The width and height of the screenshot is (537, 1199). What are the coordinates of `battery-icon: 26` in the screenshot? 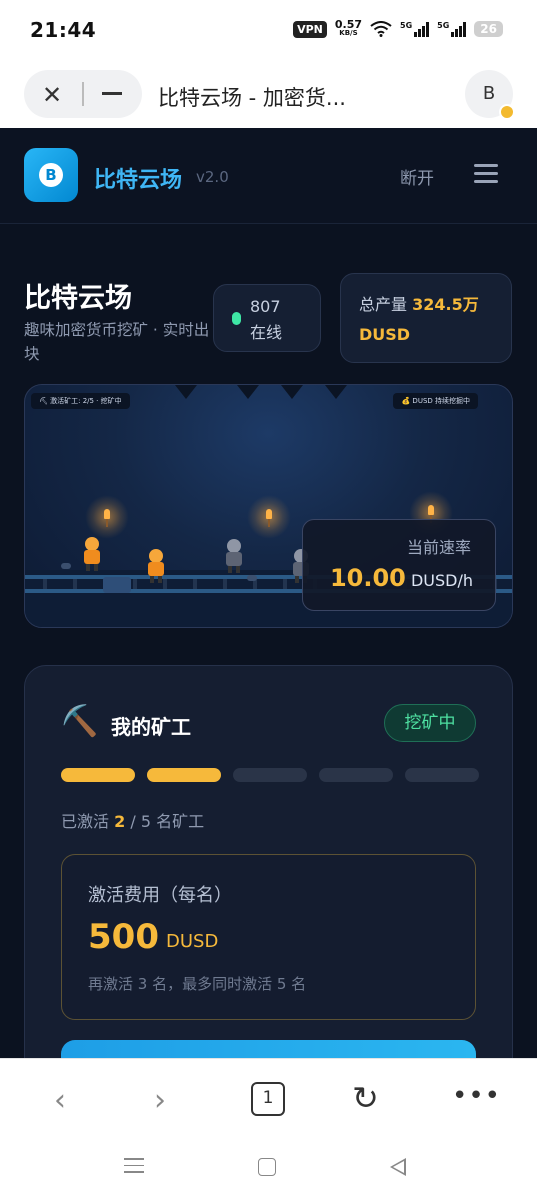 It's located at (488, 29).